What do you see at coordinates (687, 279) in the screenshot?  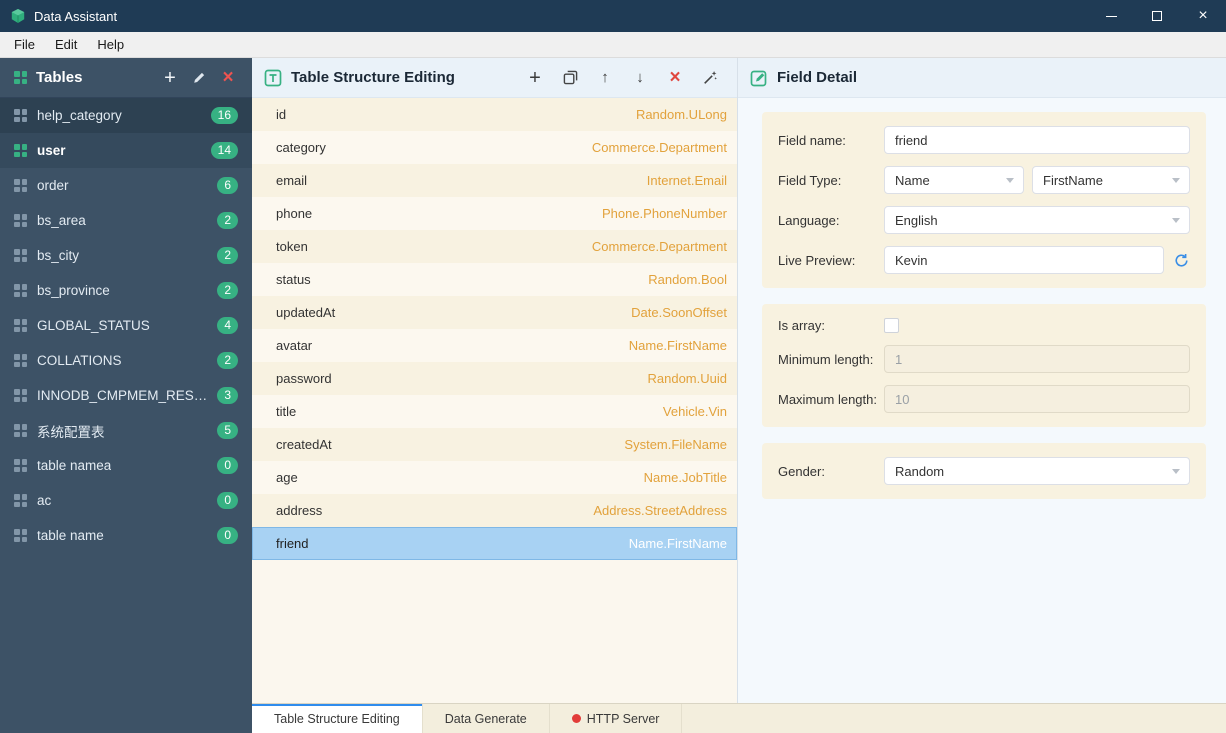 I see `field-type: Random.Bool` at bounding box center [687, 279].